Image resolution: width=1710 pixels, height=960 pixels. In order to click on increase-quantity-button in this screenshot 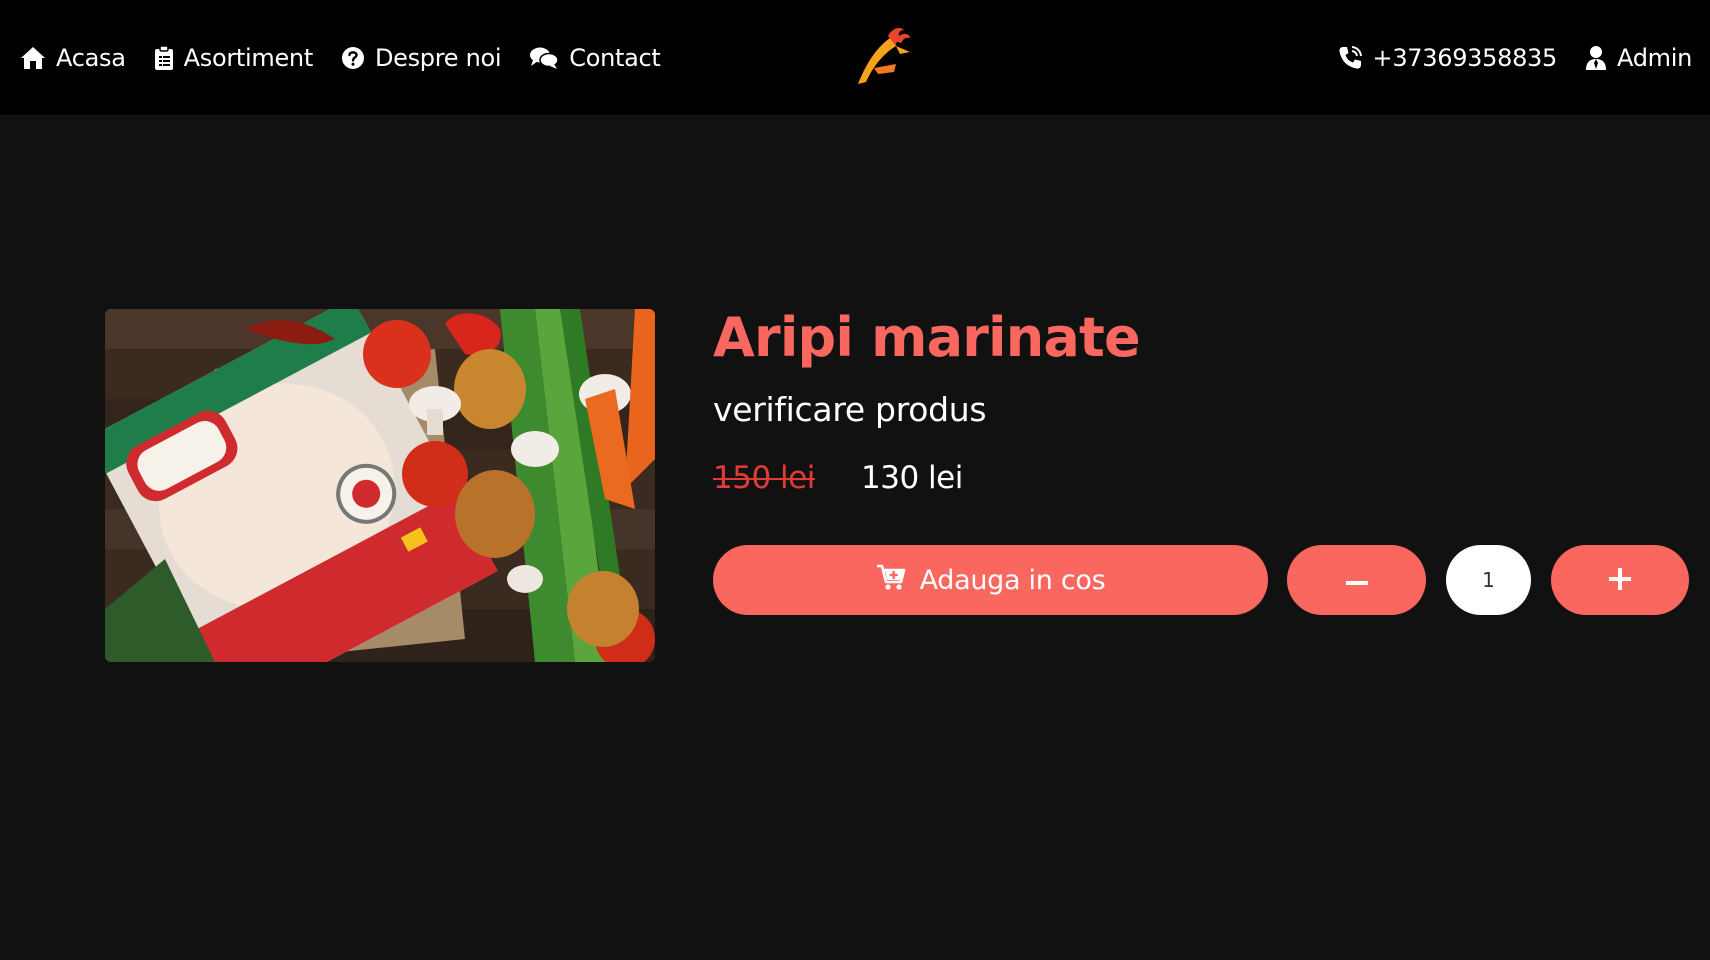, I will do `click(1620, 580)`.